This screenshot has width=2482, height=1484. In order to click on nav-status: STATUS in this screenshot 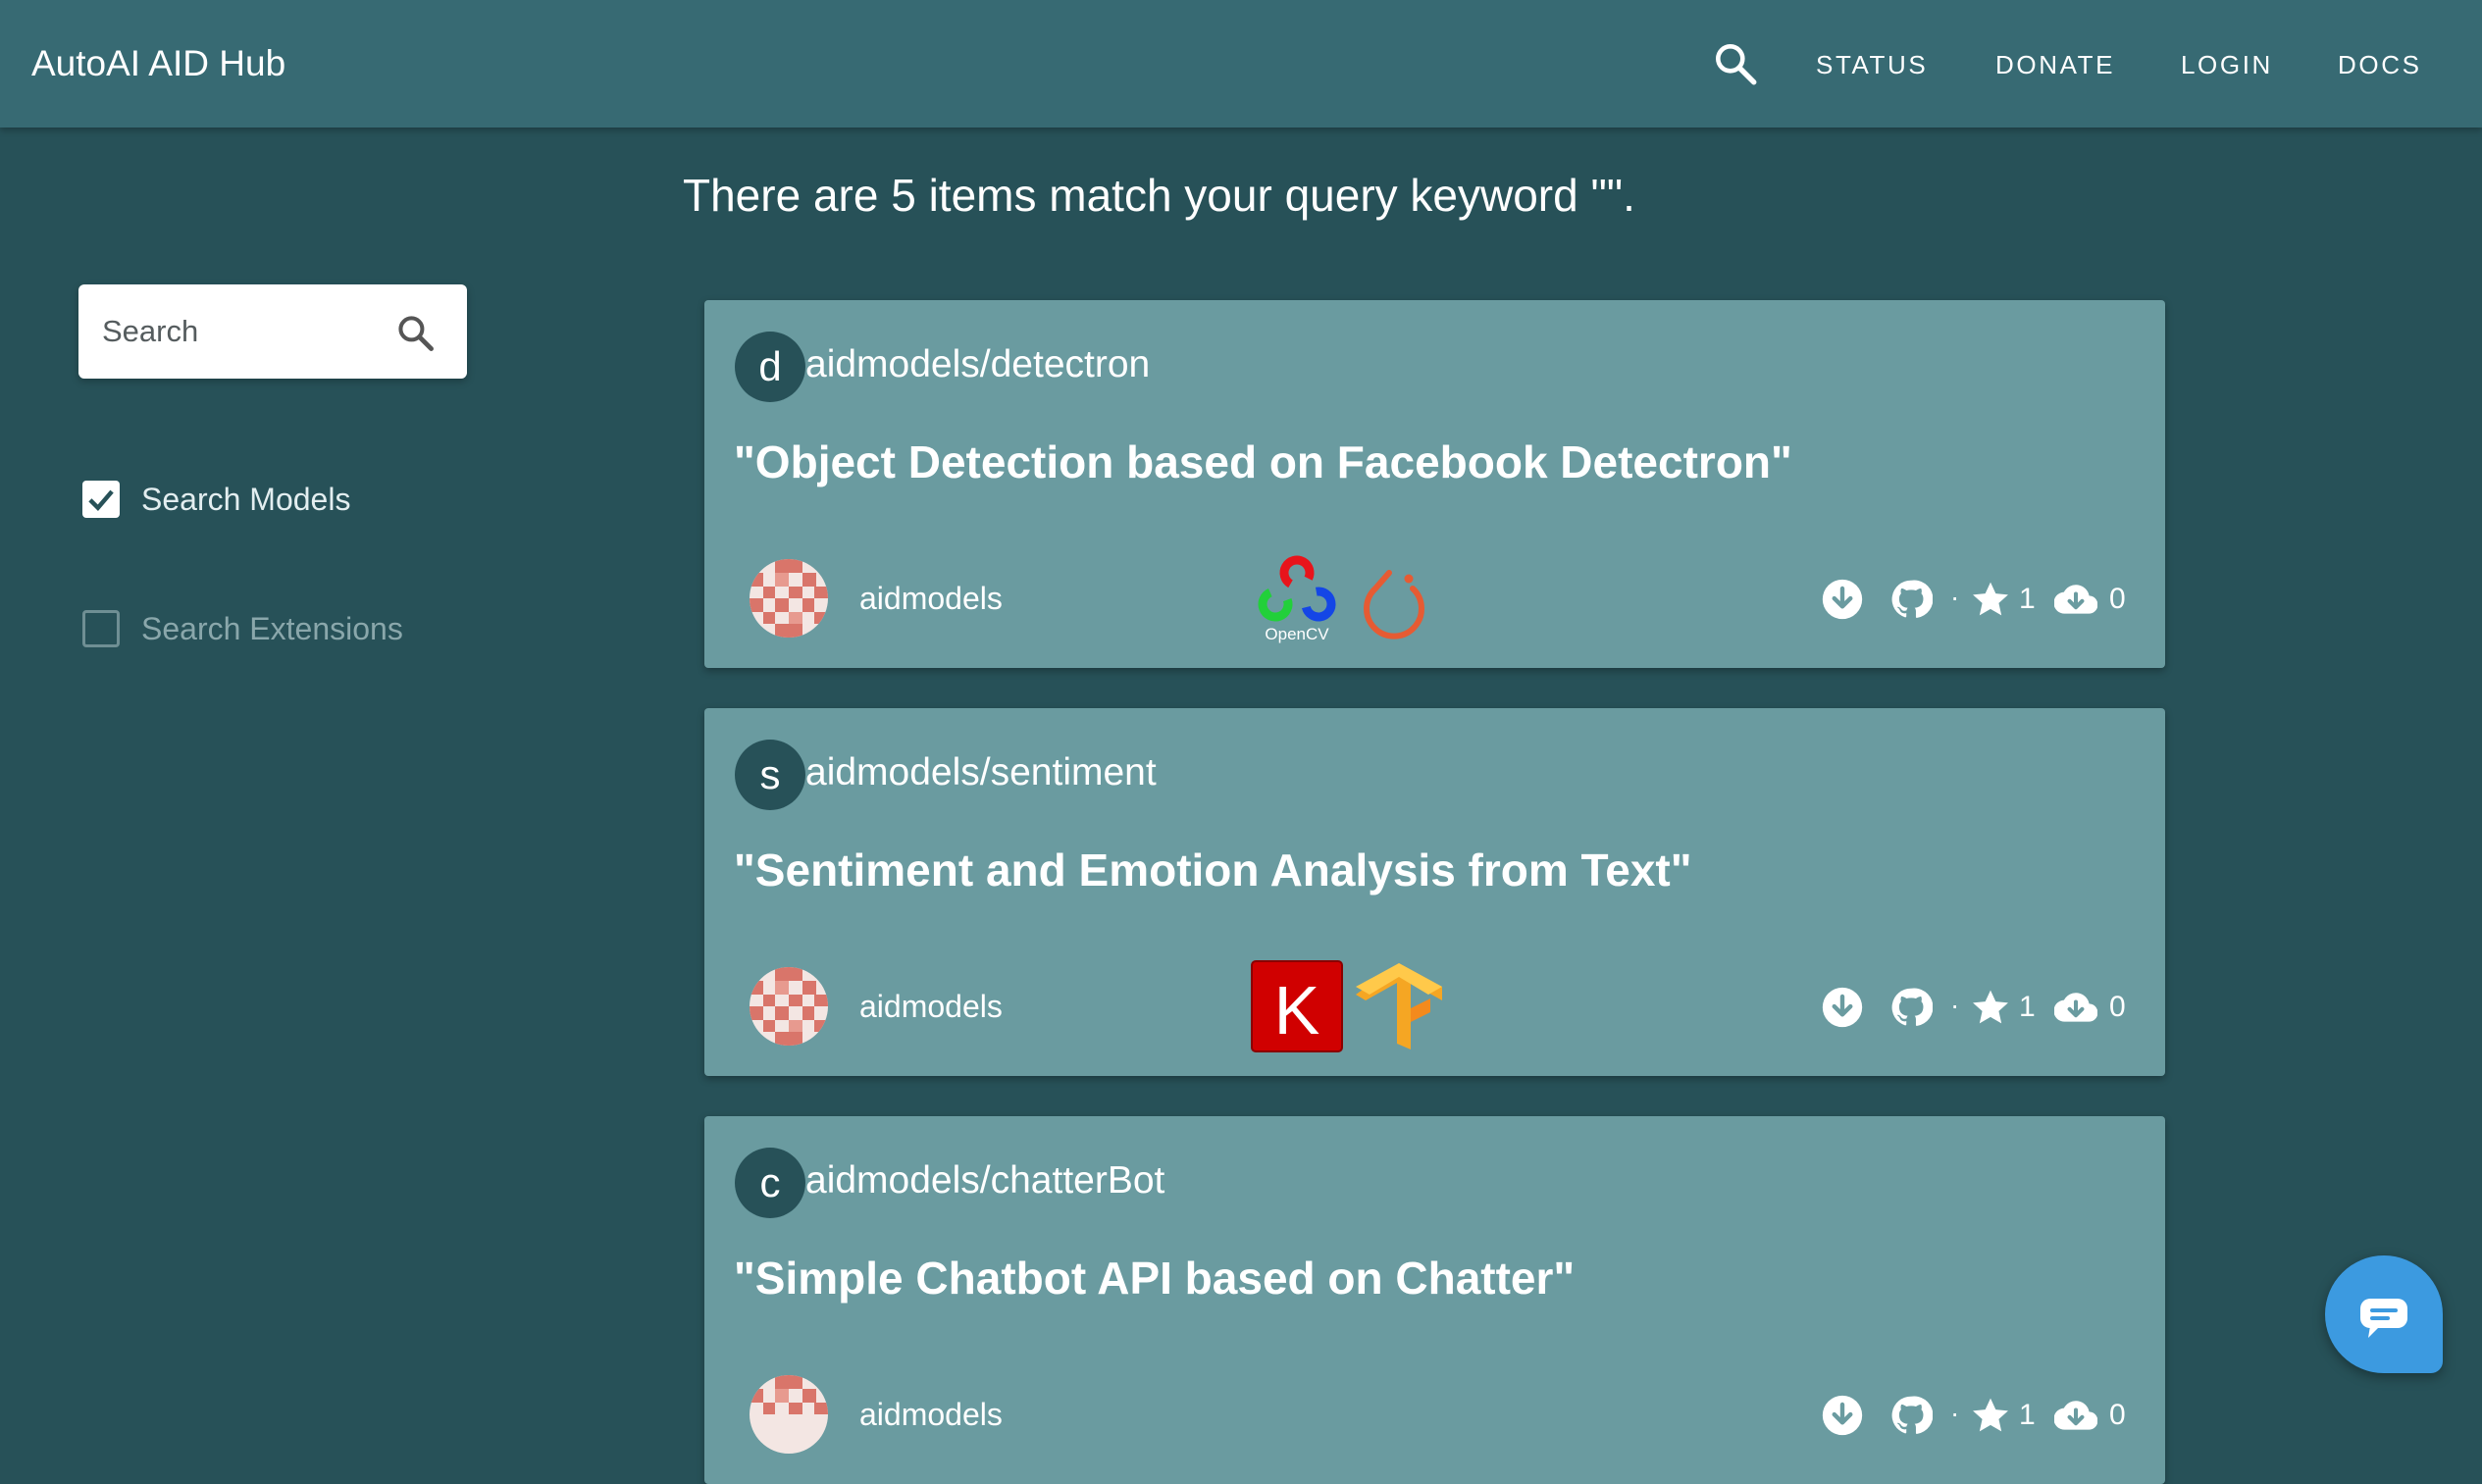, I will do `click(1872, 64)`.